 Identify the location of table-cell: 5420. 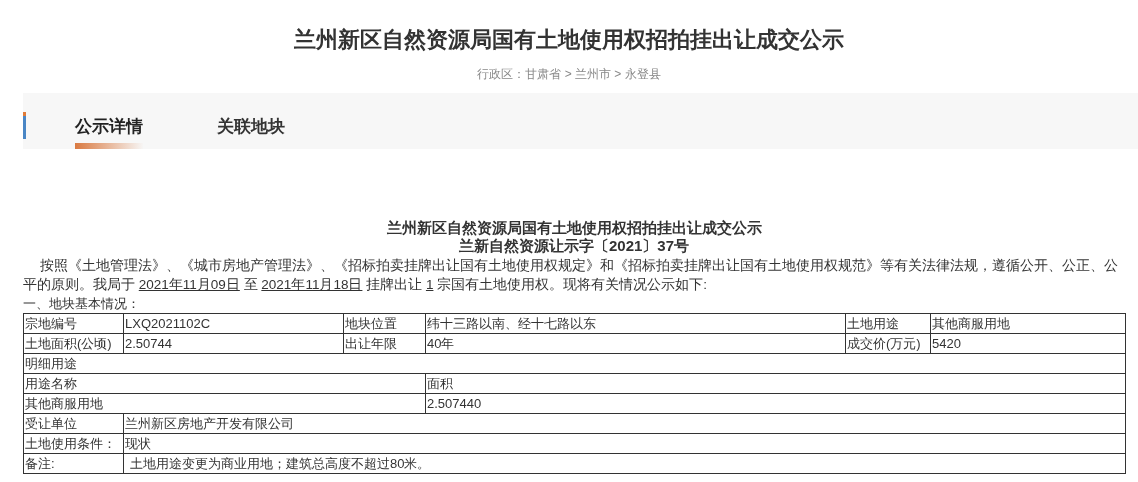
(1028, 343).